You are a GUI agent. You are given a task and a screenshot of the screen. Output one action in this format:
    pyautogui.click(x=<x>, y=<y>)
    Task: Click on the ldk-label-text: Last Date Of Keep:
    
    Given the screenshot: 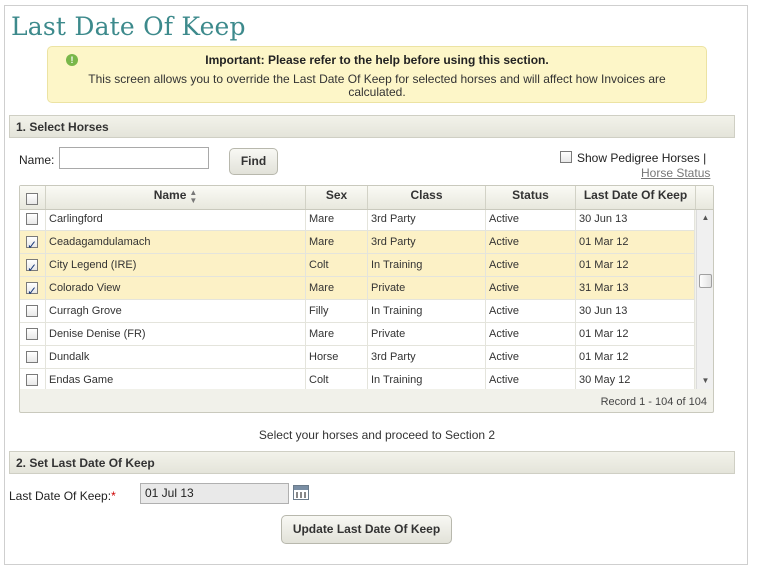 What is the action you would take?
    pyautogui.click(x=60, y=496)
    